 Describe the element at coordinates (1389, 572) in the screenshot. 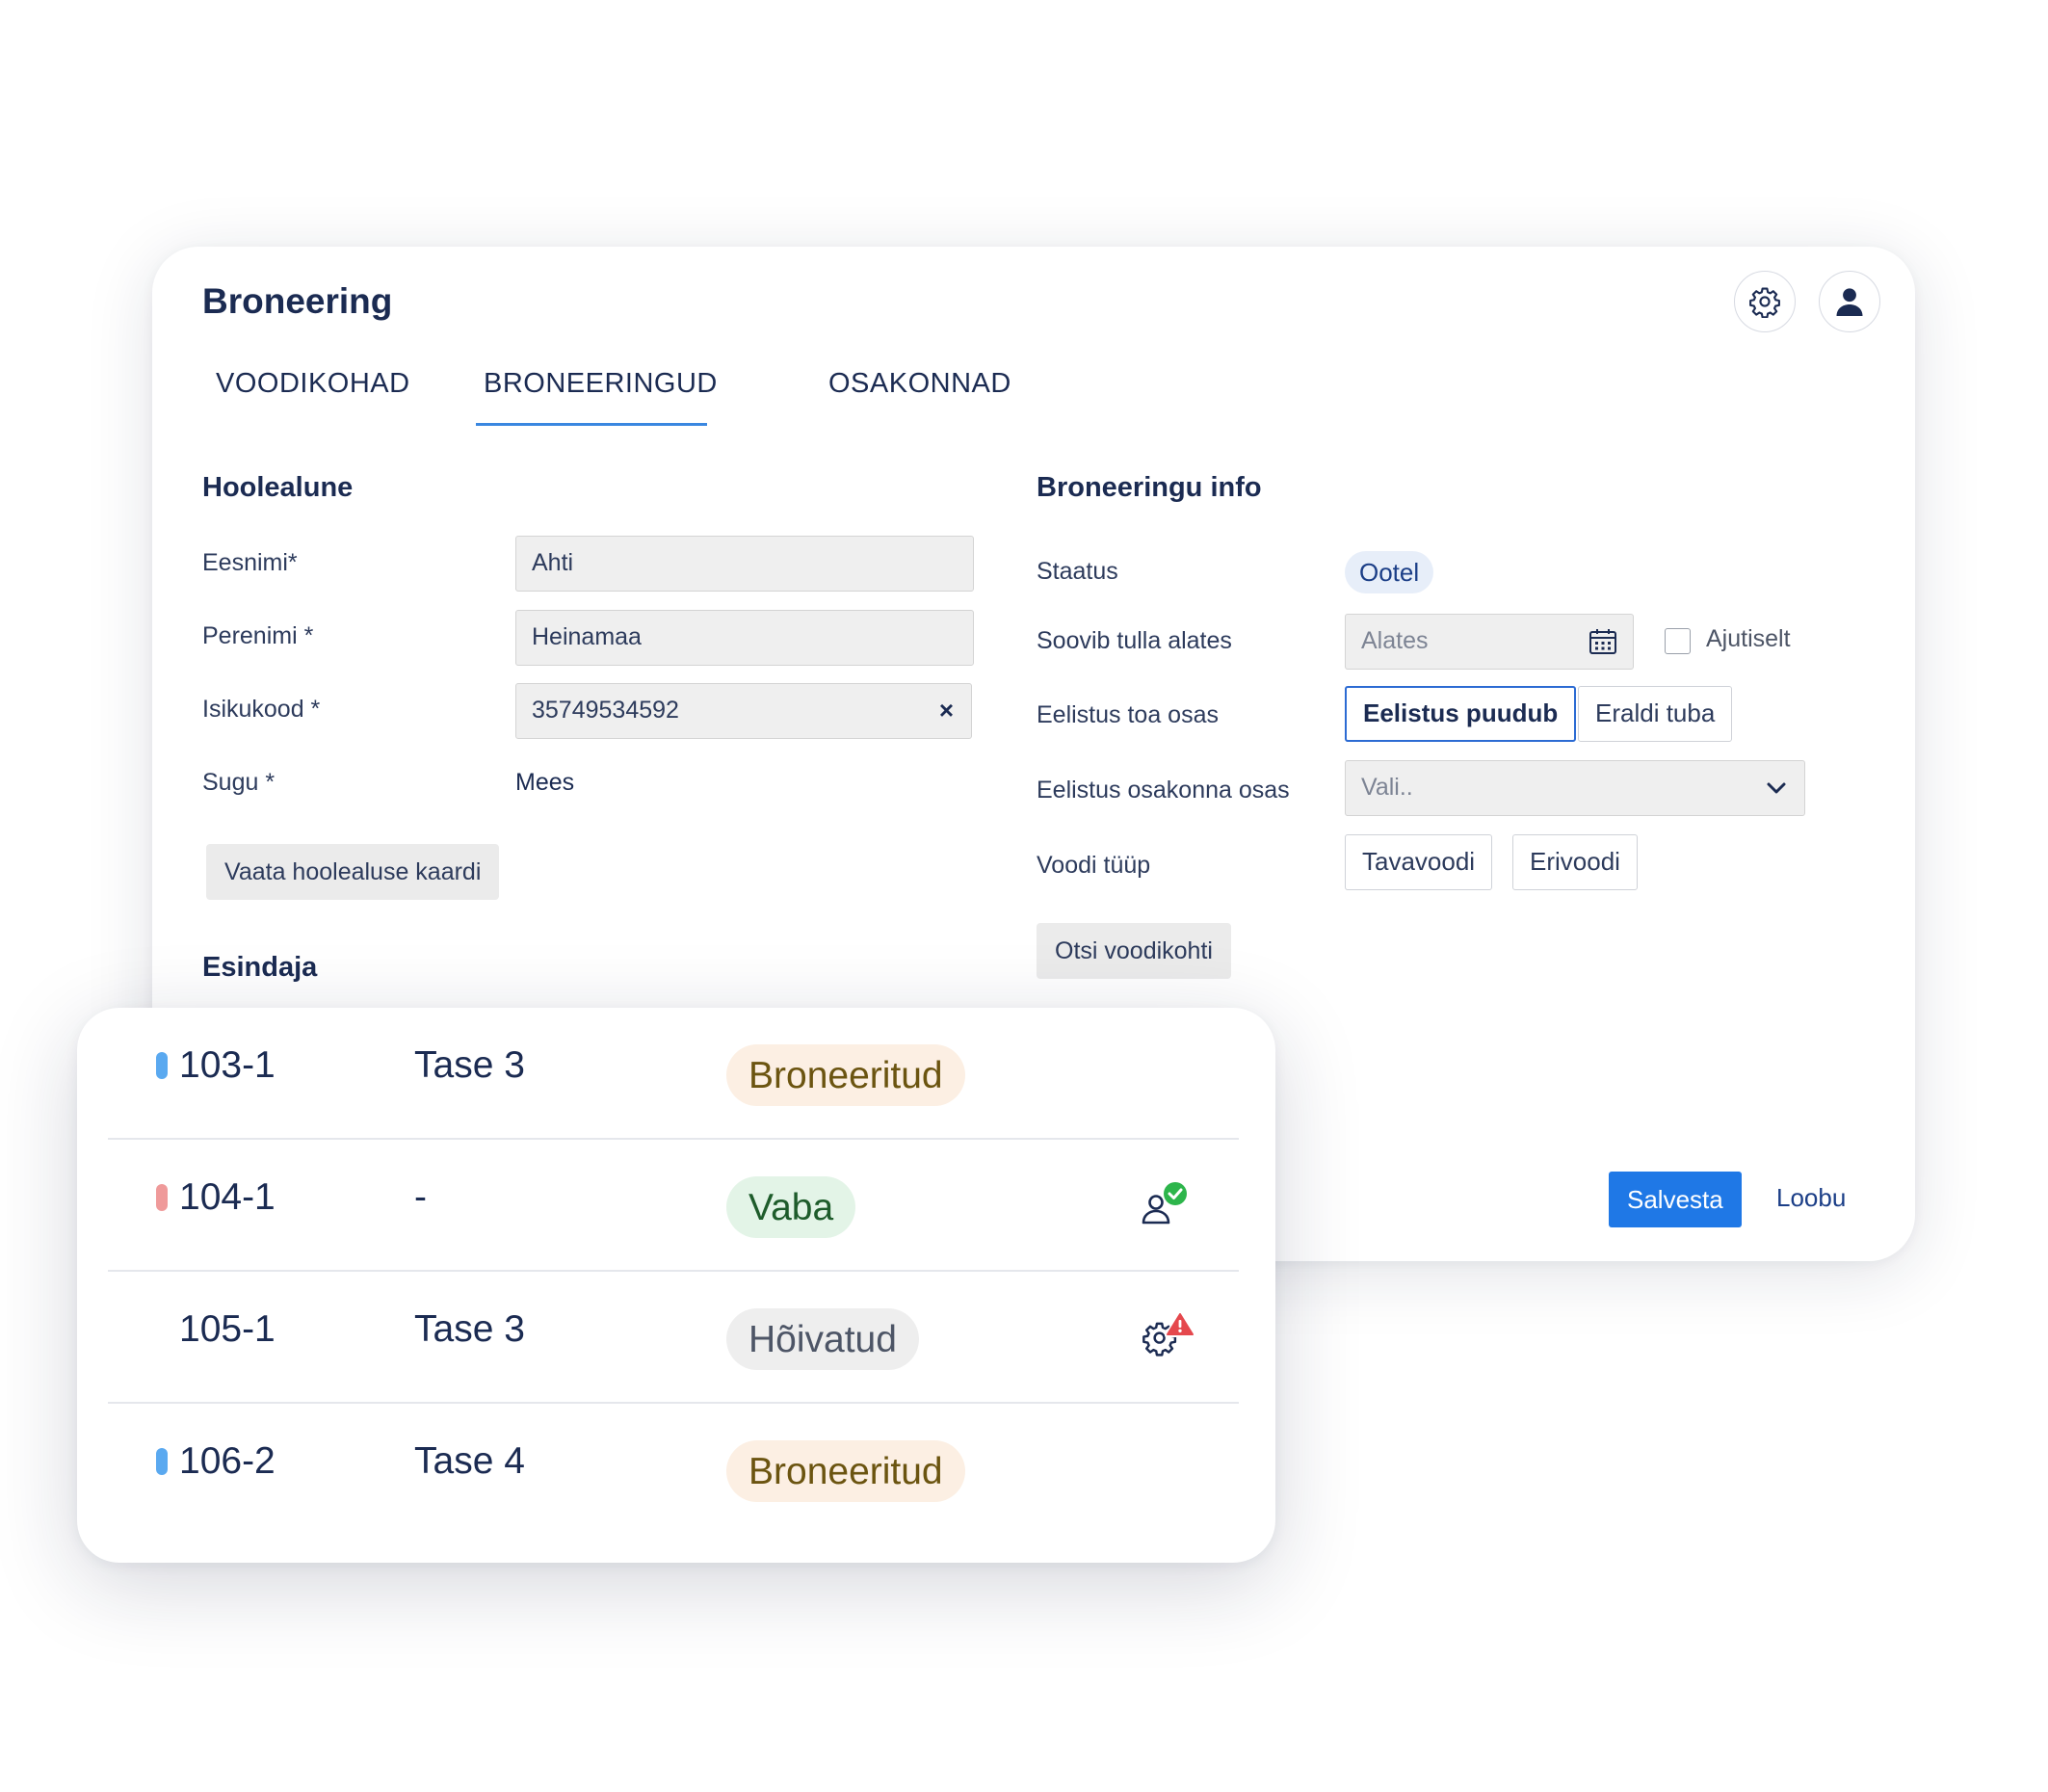

I see `status-badge: Ootel` at that location.